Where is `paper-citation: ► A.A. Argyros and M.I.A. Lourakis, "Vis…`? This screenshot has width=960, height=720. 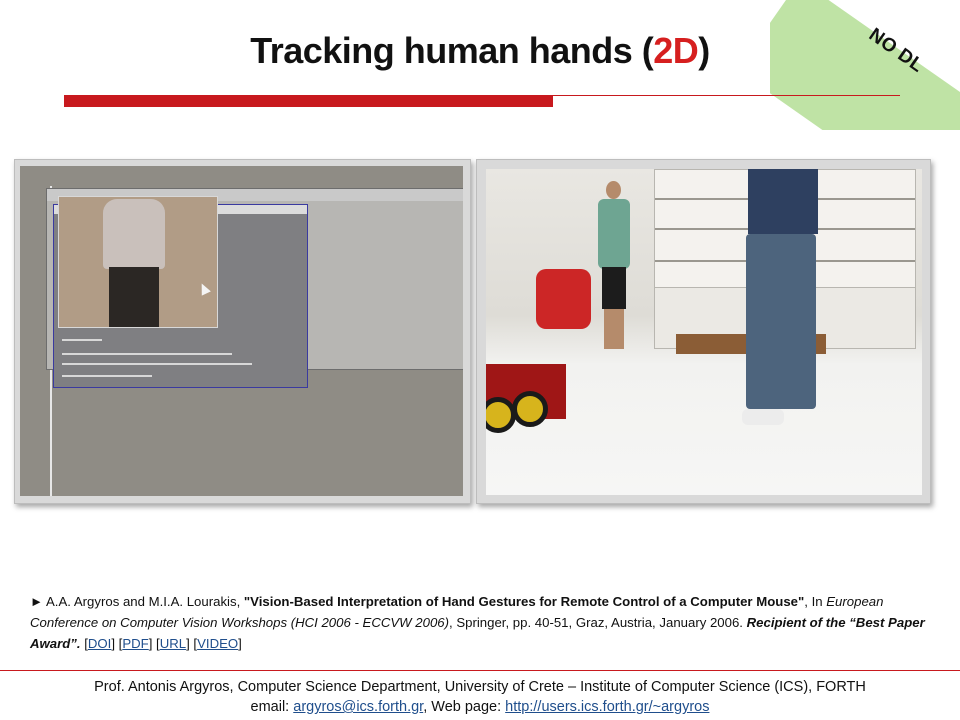
paper-citation: ► A.A. Argyros and M.I.A. Lourakis, "Vis… is located at coordinates (477, 622).